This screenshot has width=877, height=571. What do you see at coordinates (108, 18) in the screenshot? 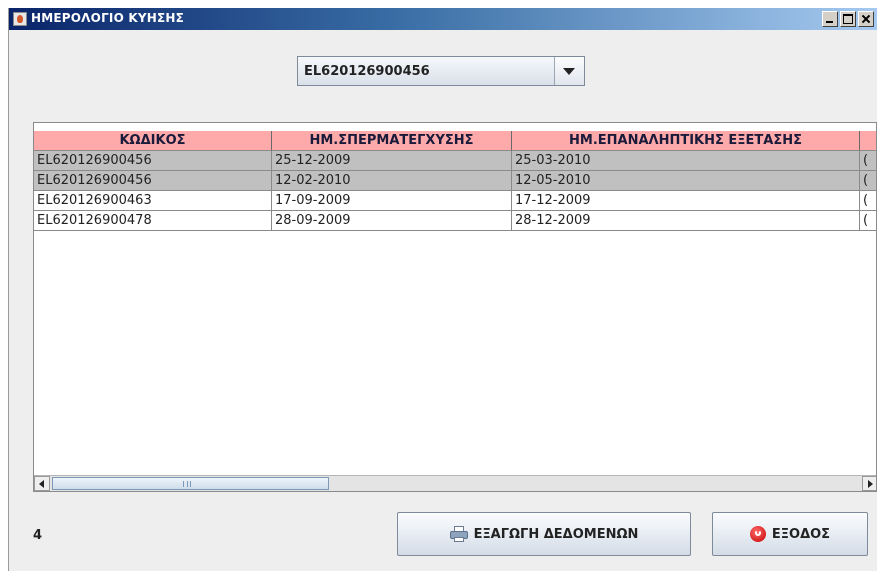
I see `window-title: ΗΜΕΡΟΛΟΓΙΟ ΚΥΗΣΗΣ` at bounding box center [108, 18].